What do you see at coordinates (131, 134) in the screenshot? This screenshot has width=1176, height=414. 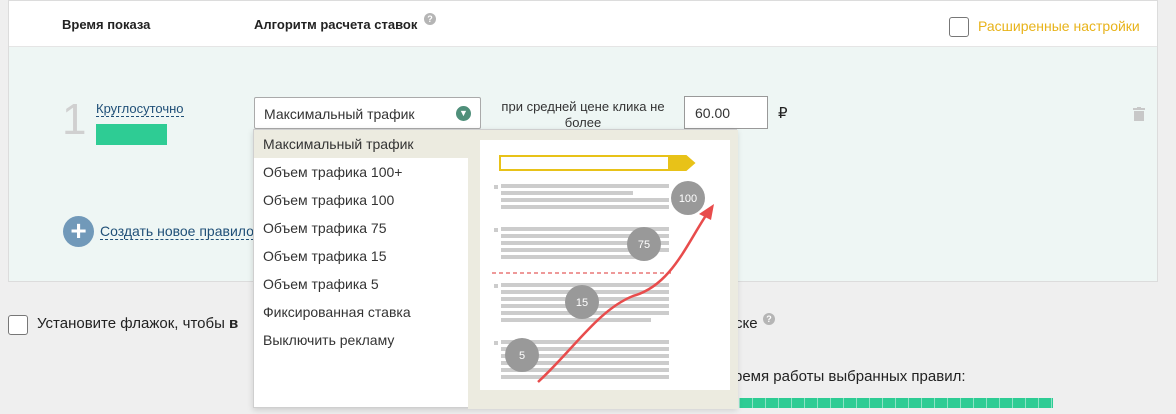 I see `schedule-indicator` at bounding box center [131, 134].